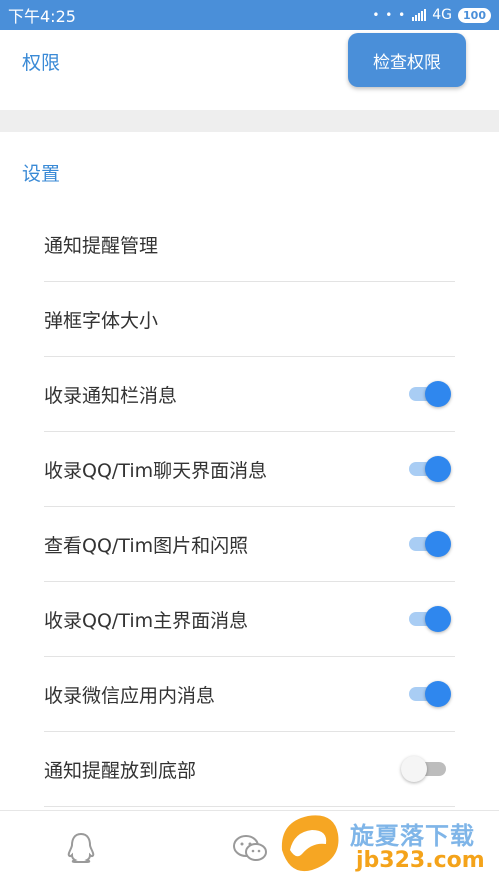  Describe the element at coordinates (81, 850) in the screenshot. I see `qq-penguin-icon` at that location.